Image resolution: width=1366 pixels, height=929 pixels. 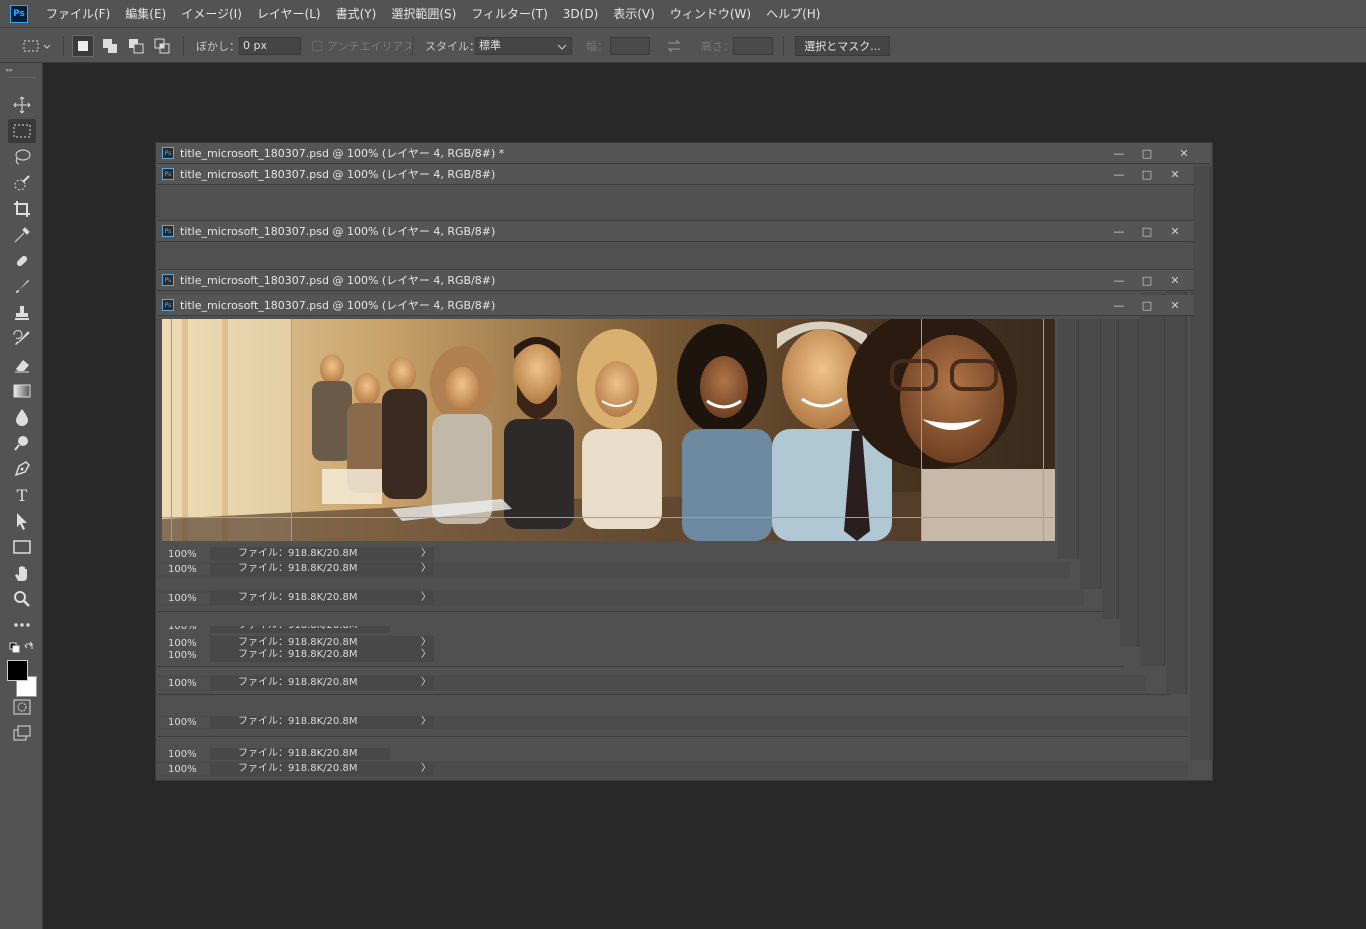 What do you see at coordinates (356, 13) in the screenshot?
I see `menu-type: 書式(Y)` at bounding box center [356, 13].